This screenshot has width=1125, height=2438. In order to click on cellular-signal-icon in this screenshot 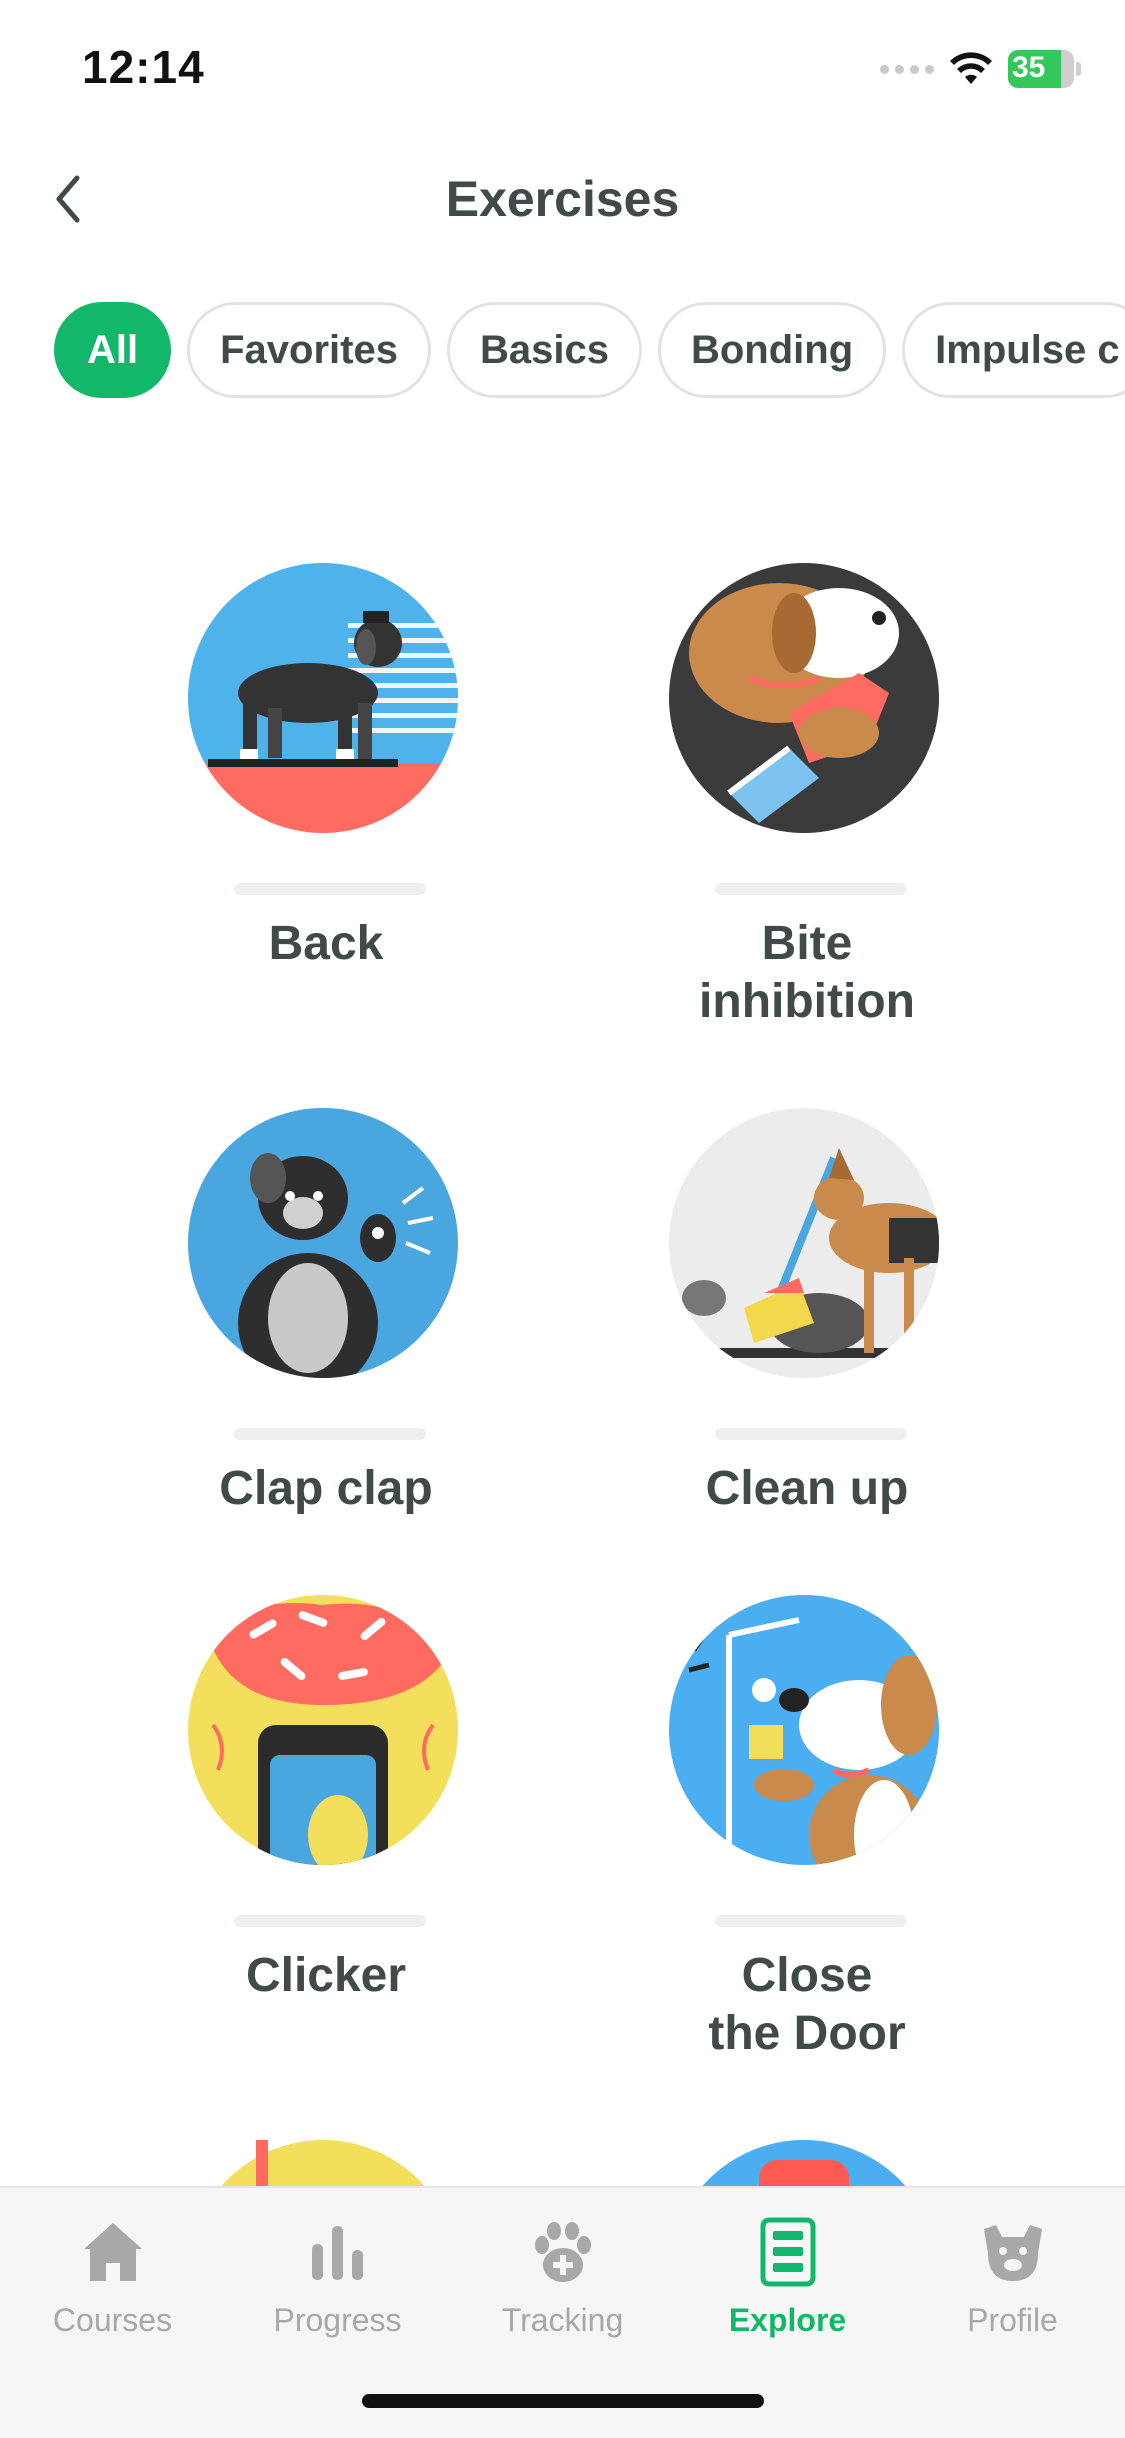, I will do `click(907, 69)`.